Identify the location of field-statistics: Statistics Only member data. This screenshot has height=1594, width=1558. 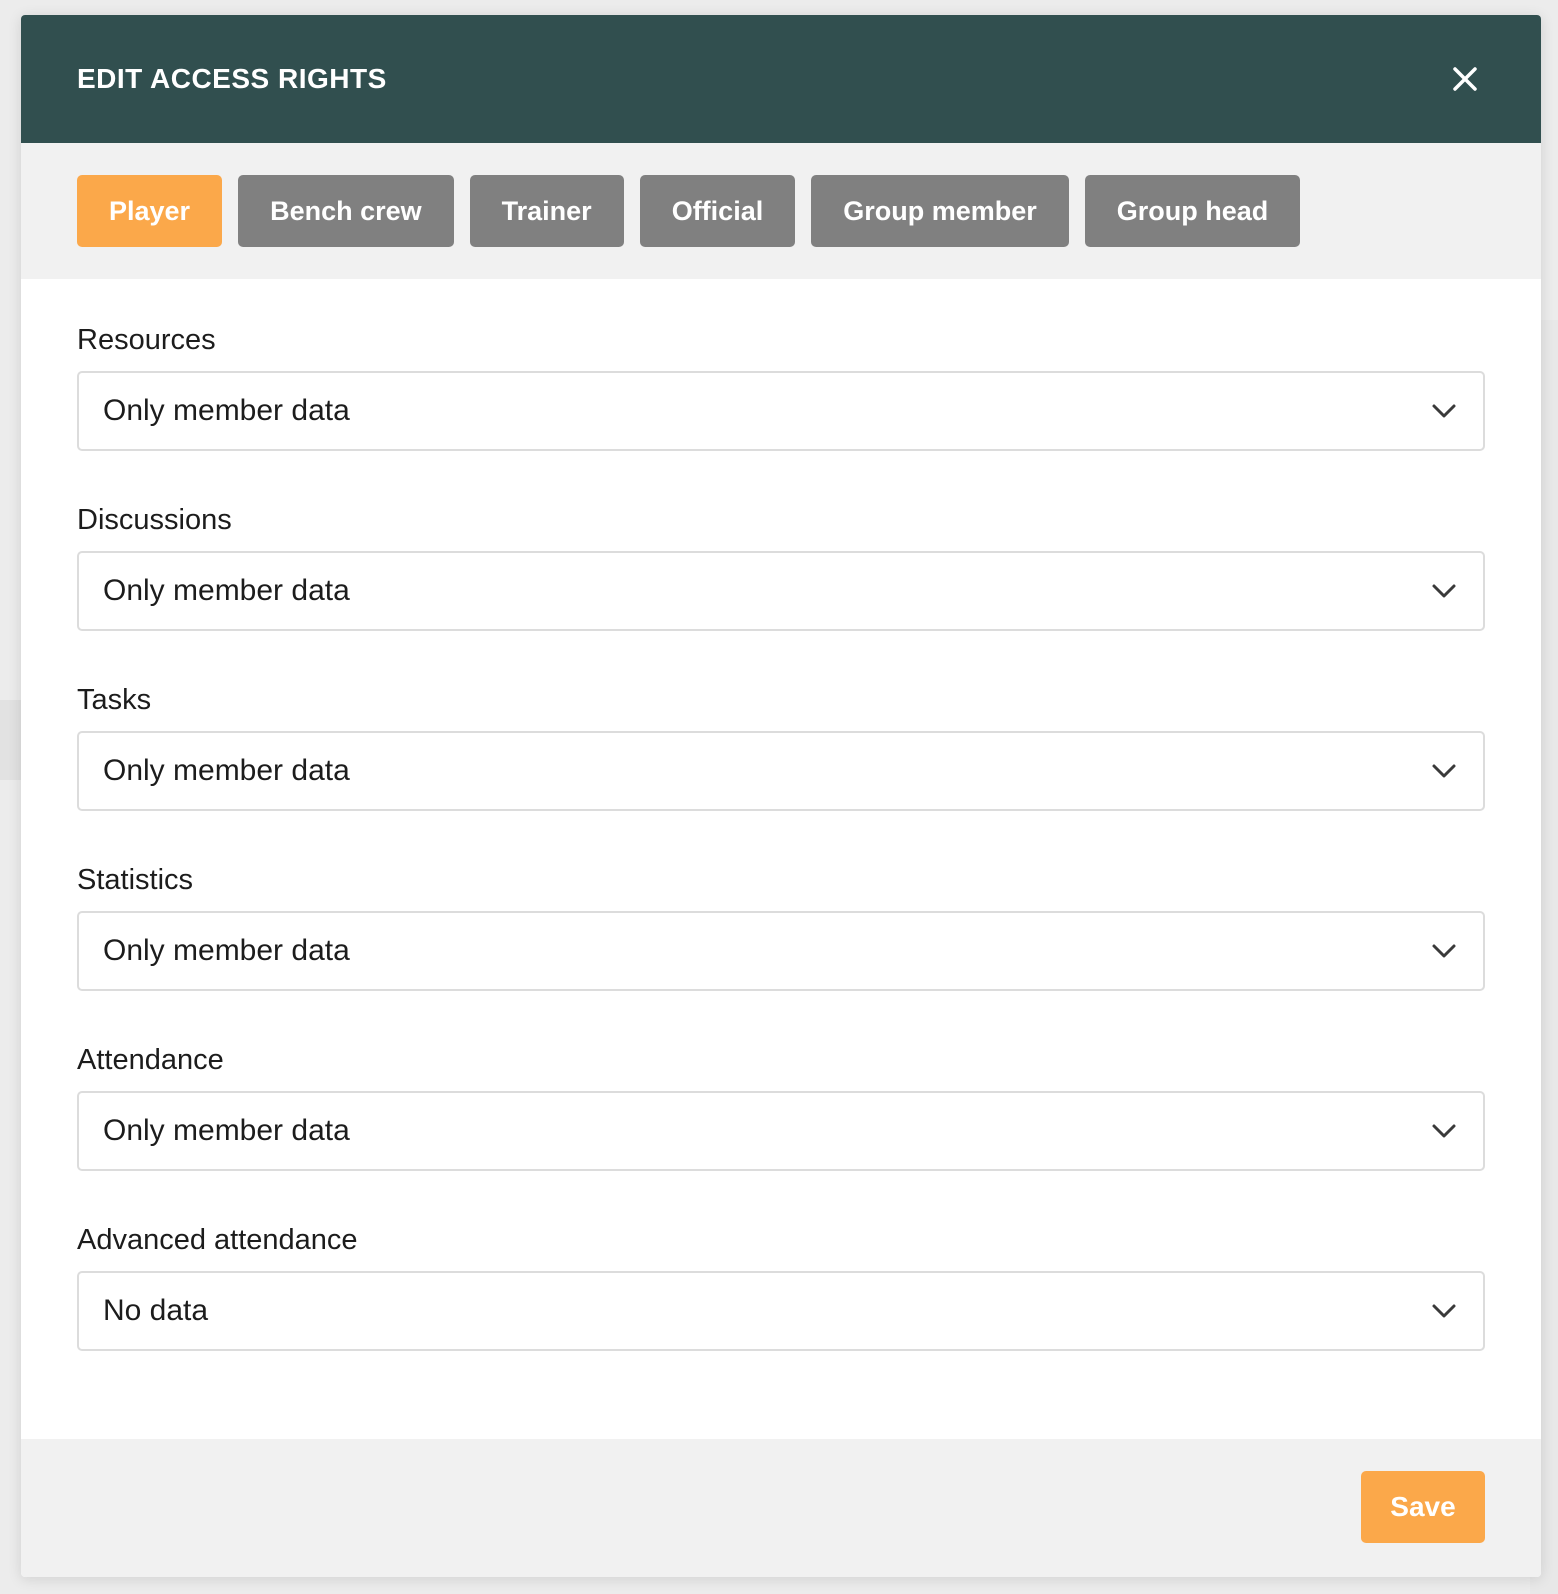
(781, 926).